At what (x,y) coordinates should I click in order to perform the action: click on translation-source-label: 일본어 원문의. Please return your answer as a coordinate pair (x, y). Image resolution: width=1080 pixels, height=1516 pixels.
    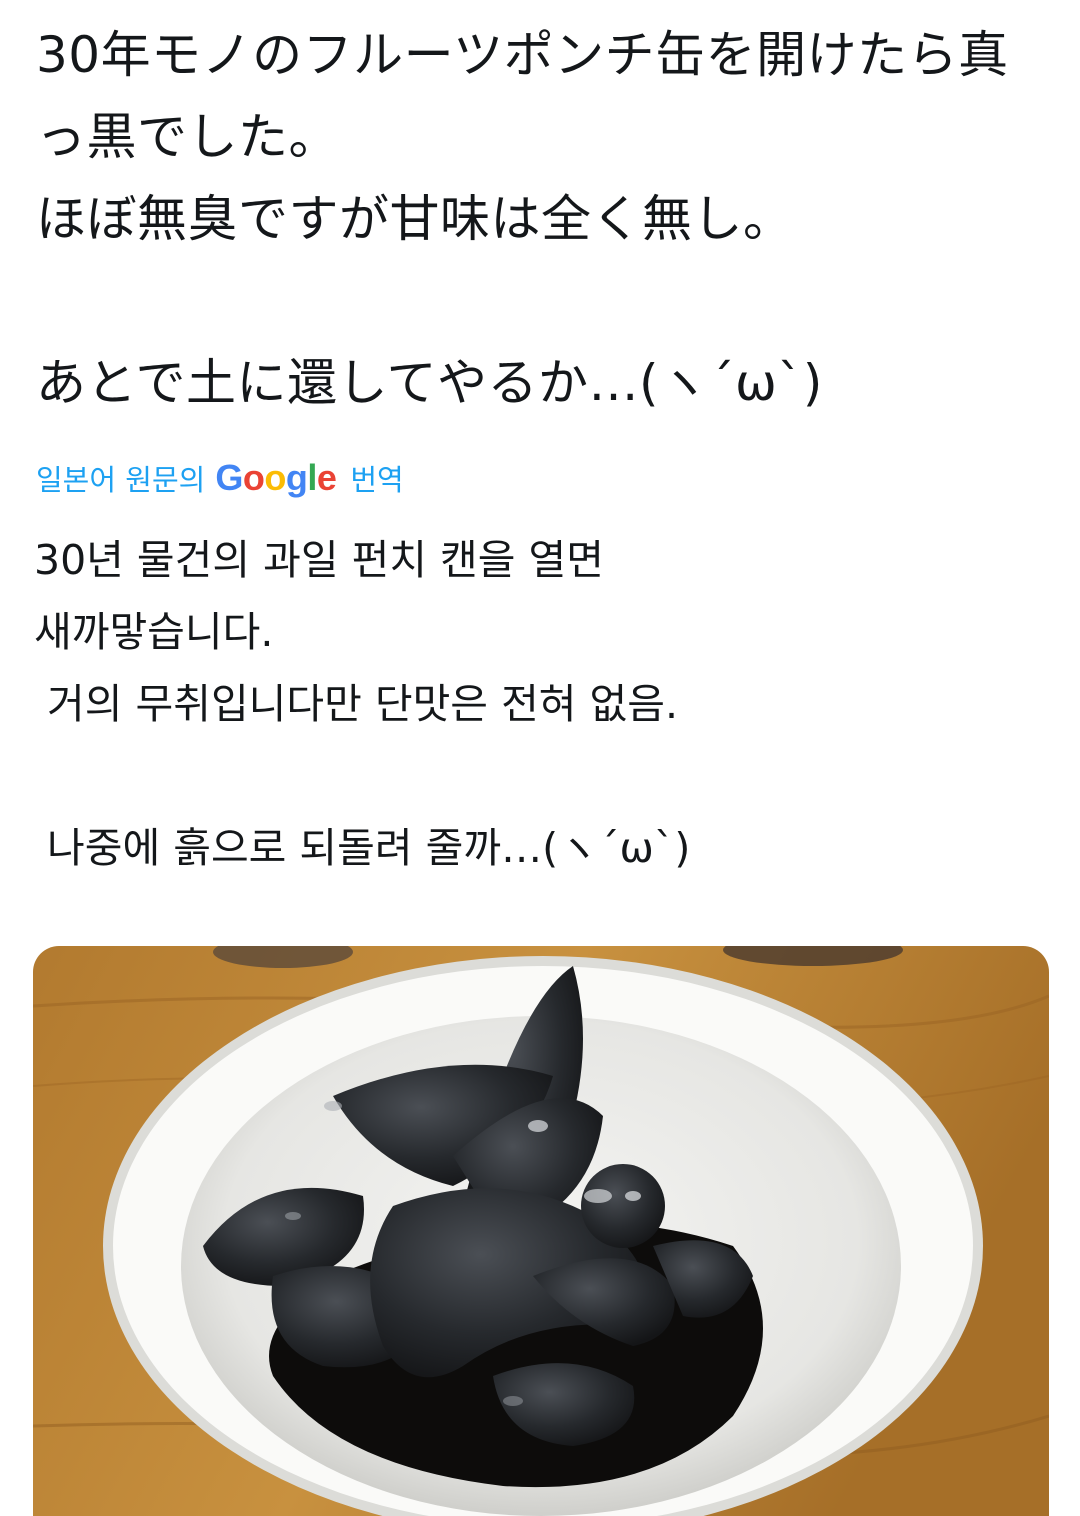
    Looking at the image, I should click on (121, 480).